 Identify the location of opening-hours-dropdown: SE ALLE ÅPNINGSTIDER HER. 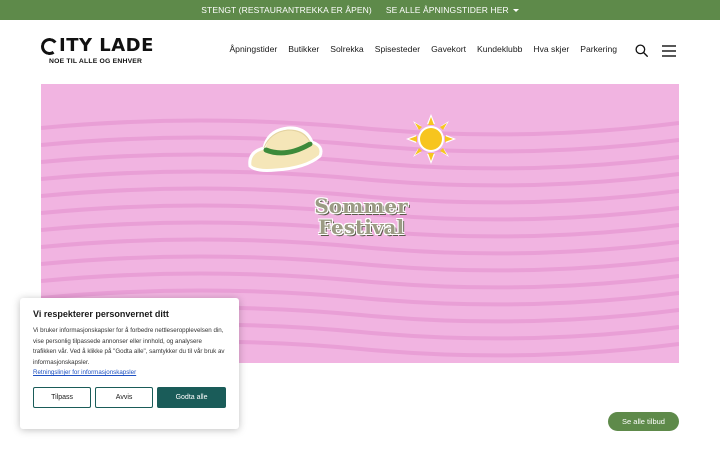
(452, 10).